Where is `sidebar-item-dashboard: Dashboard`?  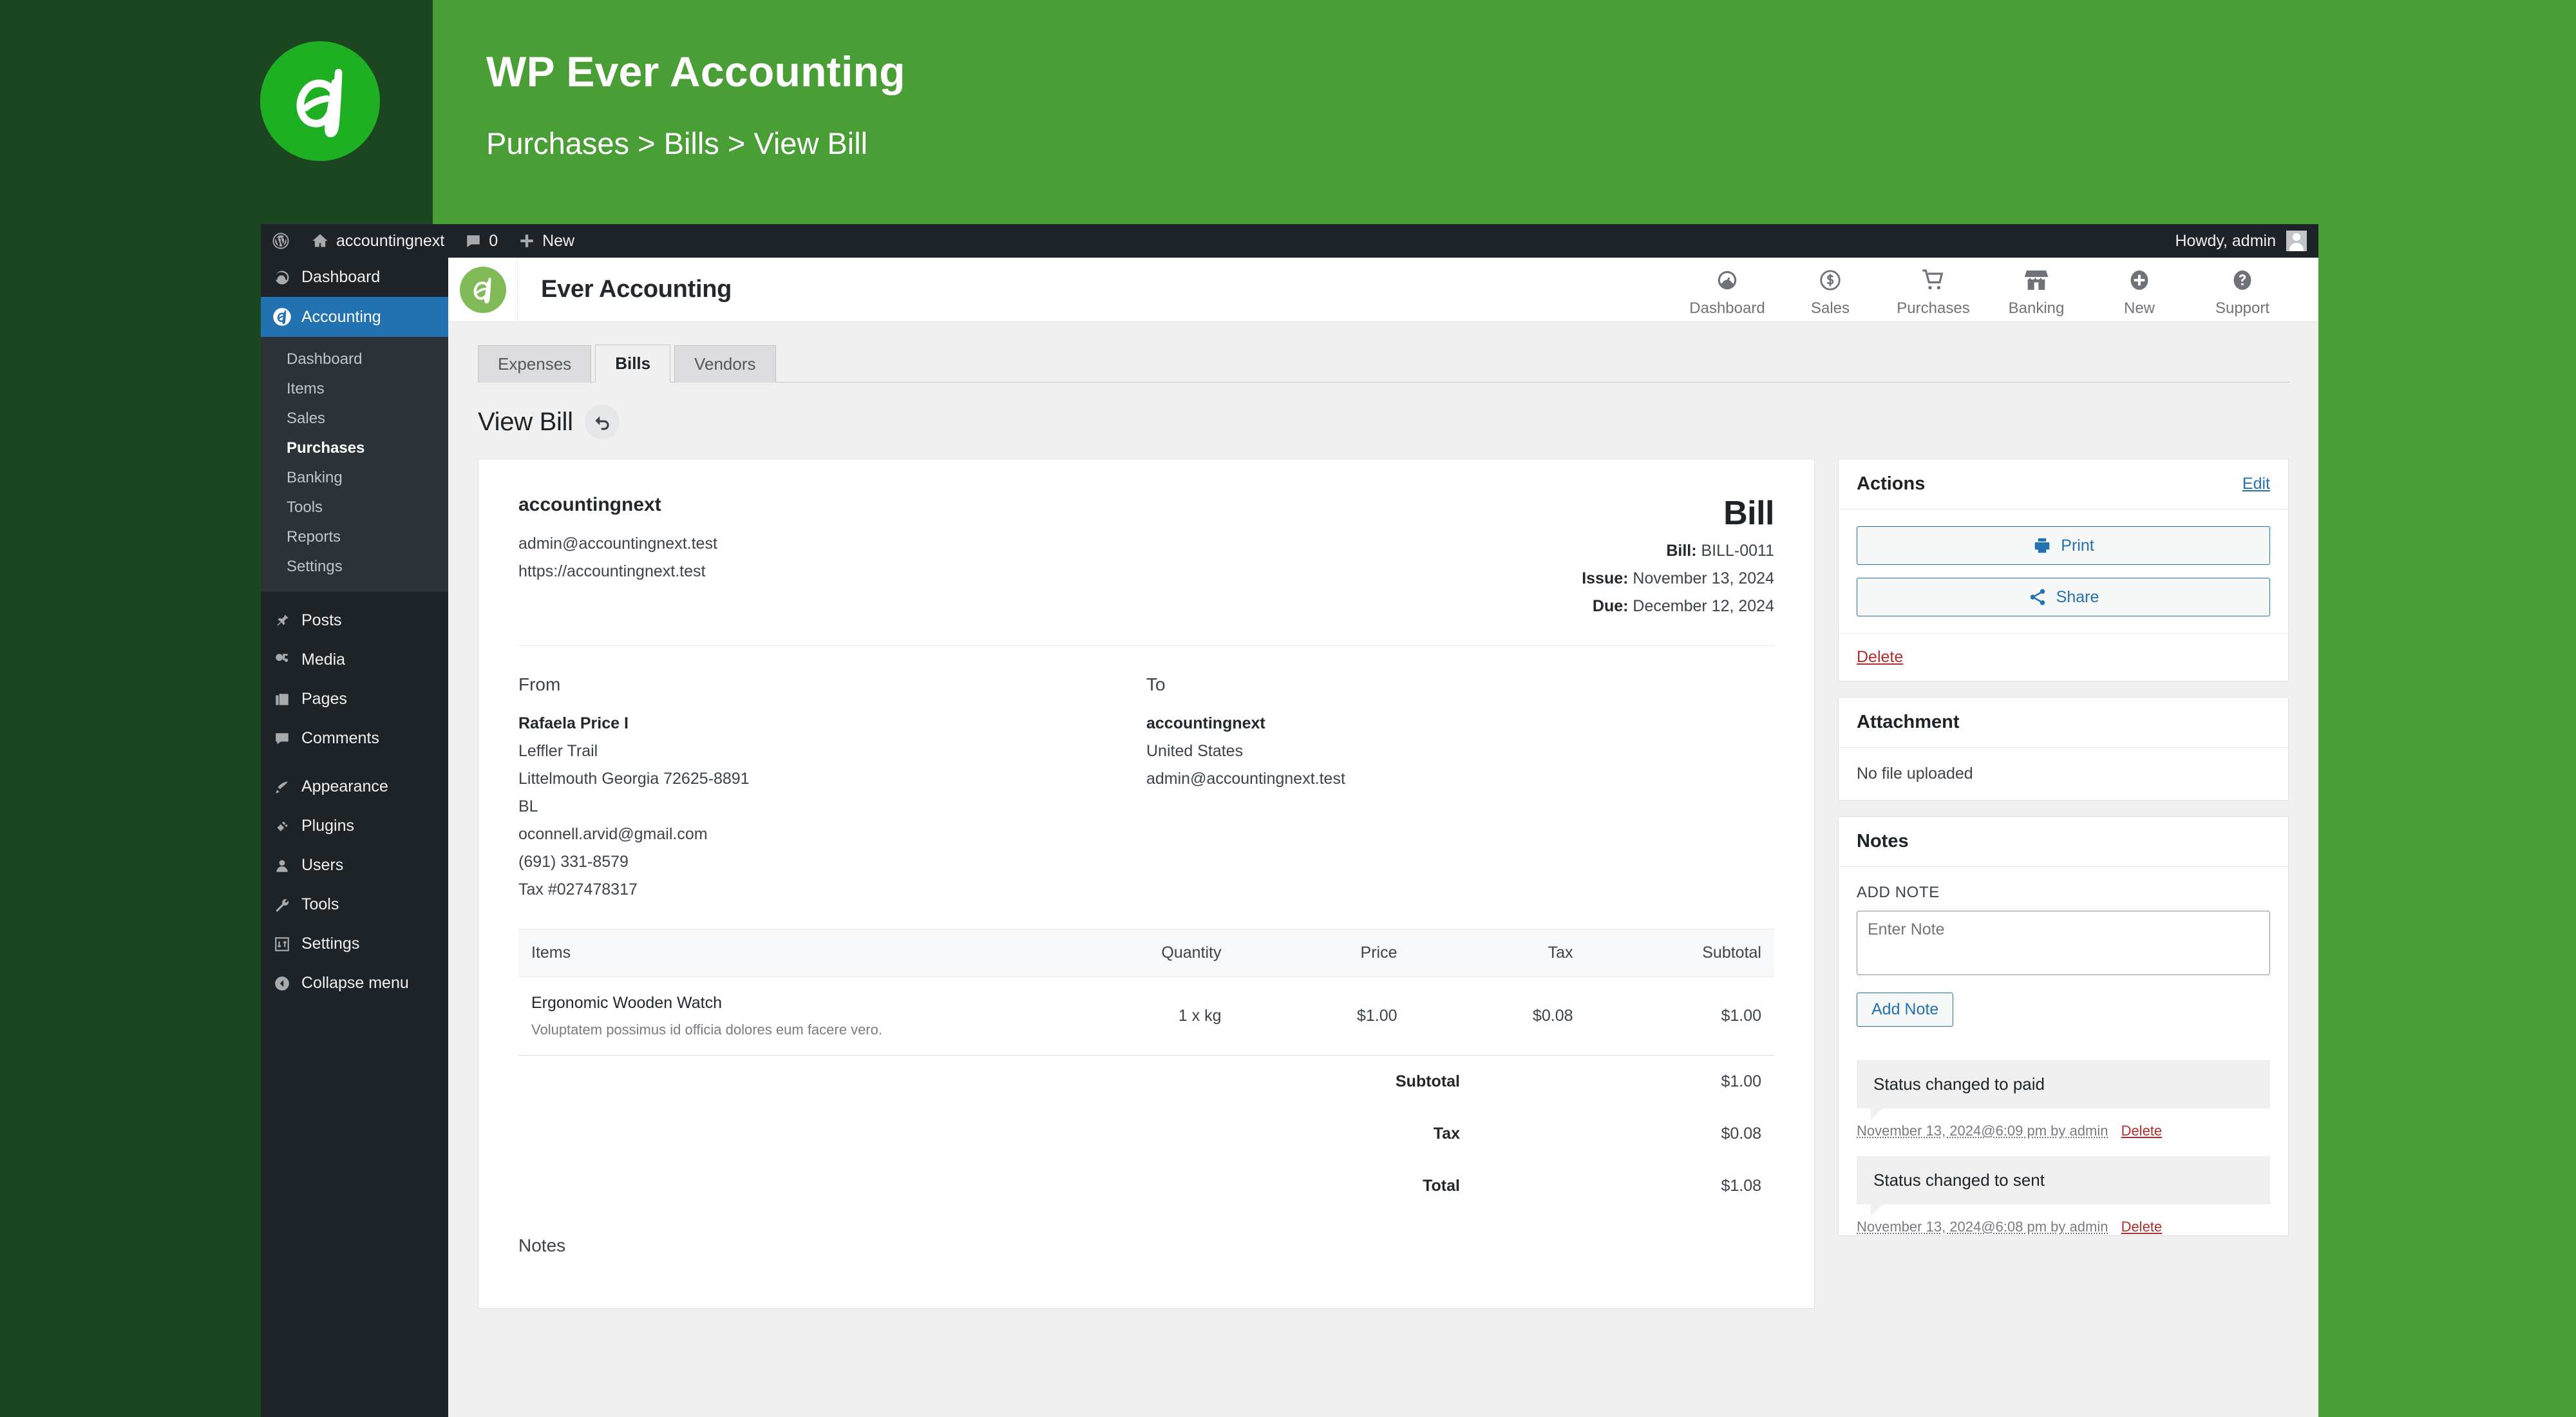
sidebar-item-dashboard: Dashboard is located at coordinates (354, 277).